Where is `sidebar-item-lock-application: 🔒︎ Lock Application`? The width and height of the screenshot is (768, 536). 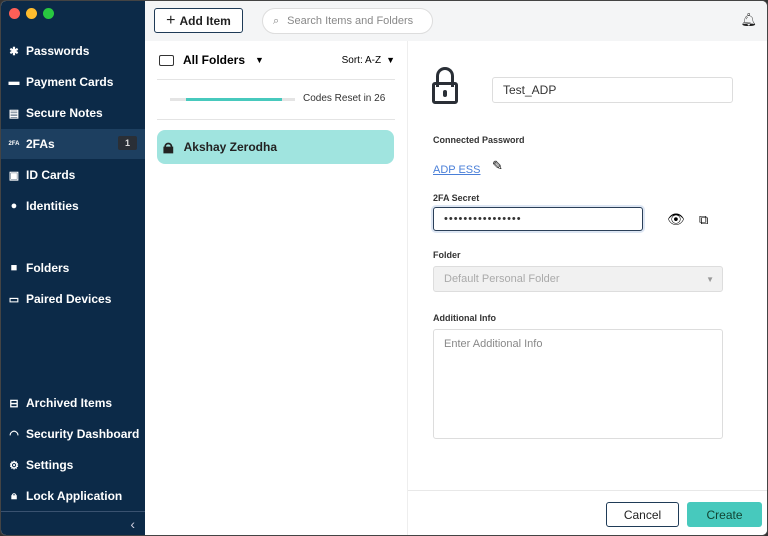
sidebar-item-lock-application: 🔒︎ Lock Application is located at coordinates (73, 496).